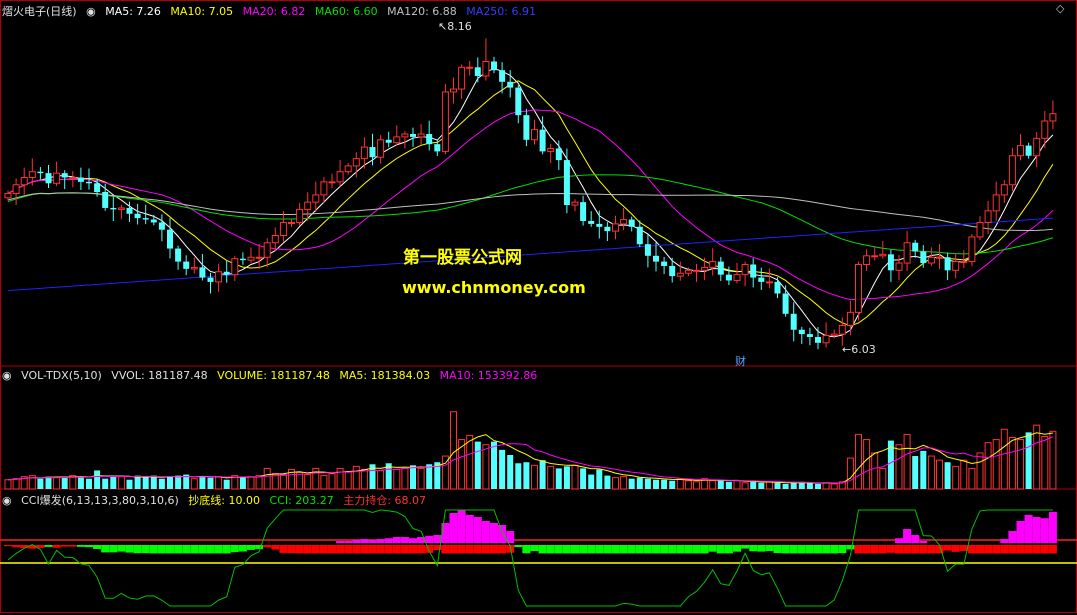 The image size is (1077, 615). What do you see at coordinates (133, 11) in the screenshot?
I see `ma5-label: MA5: 7.26` at bounding box center [133, 11].